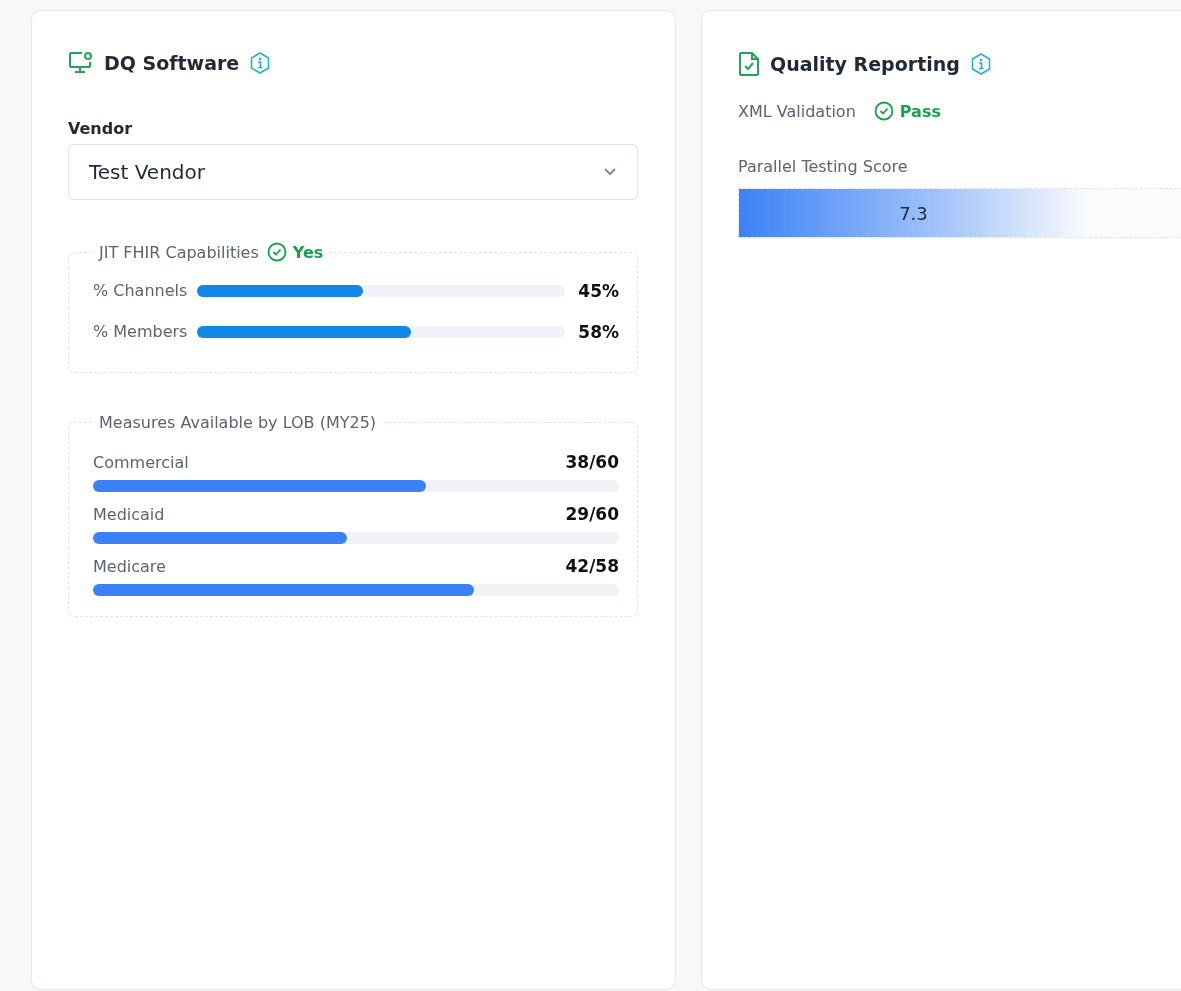 Image resolution: width=1181 pixels, height=991 pixels. Describe the element at coordinates (592, 462) in the screenshot. I see `measure-count: 38/60` at that location.